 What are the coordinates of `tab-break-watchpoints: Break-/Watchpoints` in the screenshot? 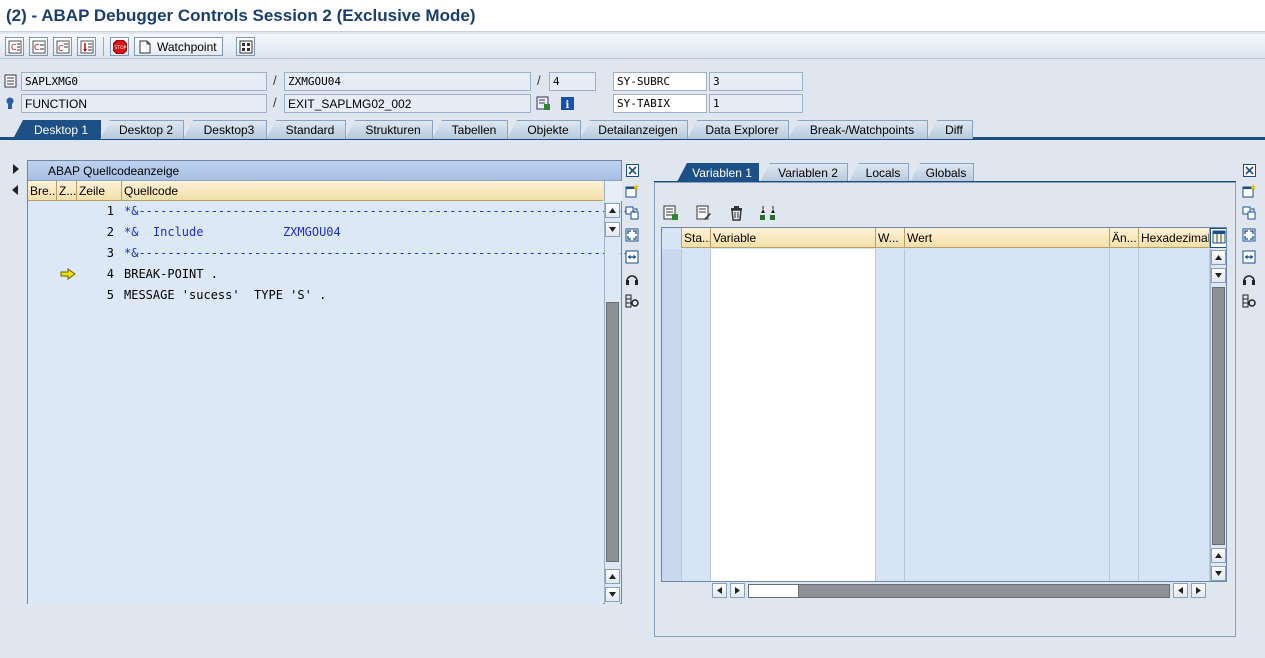 It's located at (858, 129).